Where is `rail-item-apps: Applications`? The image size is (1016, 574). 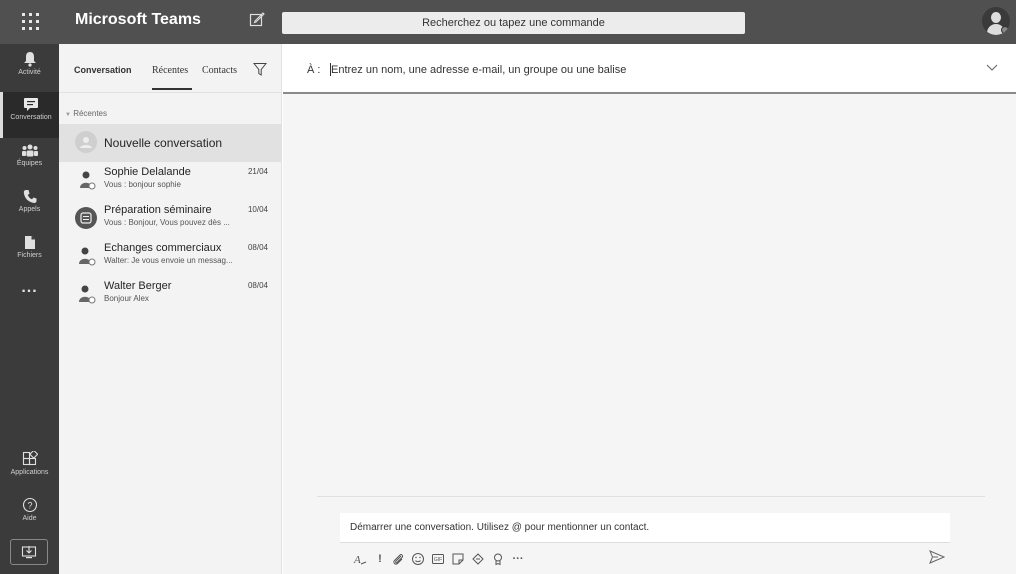 rail-item-apps: Applications is located at coordinates (29, 469).